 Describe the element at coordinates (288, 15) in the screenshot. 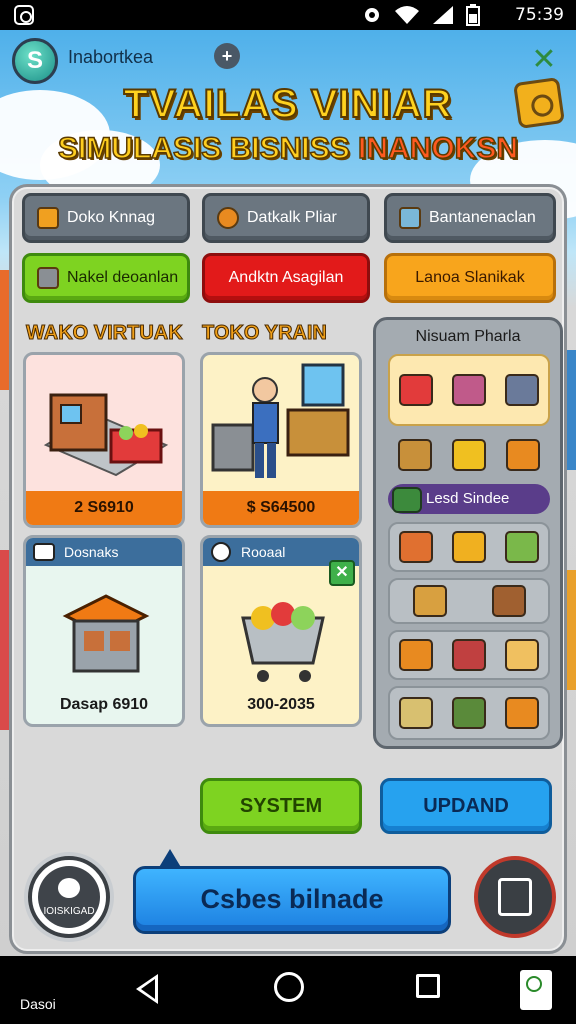

I see `status-bar: 75:39` at that location.